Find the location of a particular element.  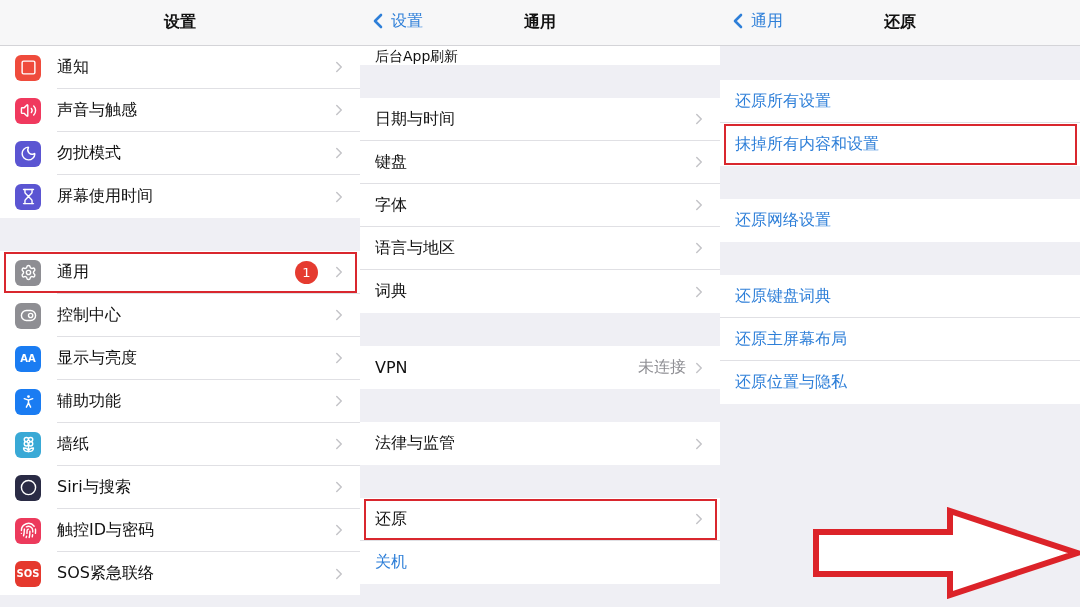

settings-row: 通用 1 is located at coordinates (180, 272).